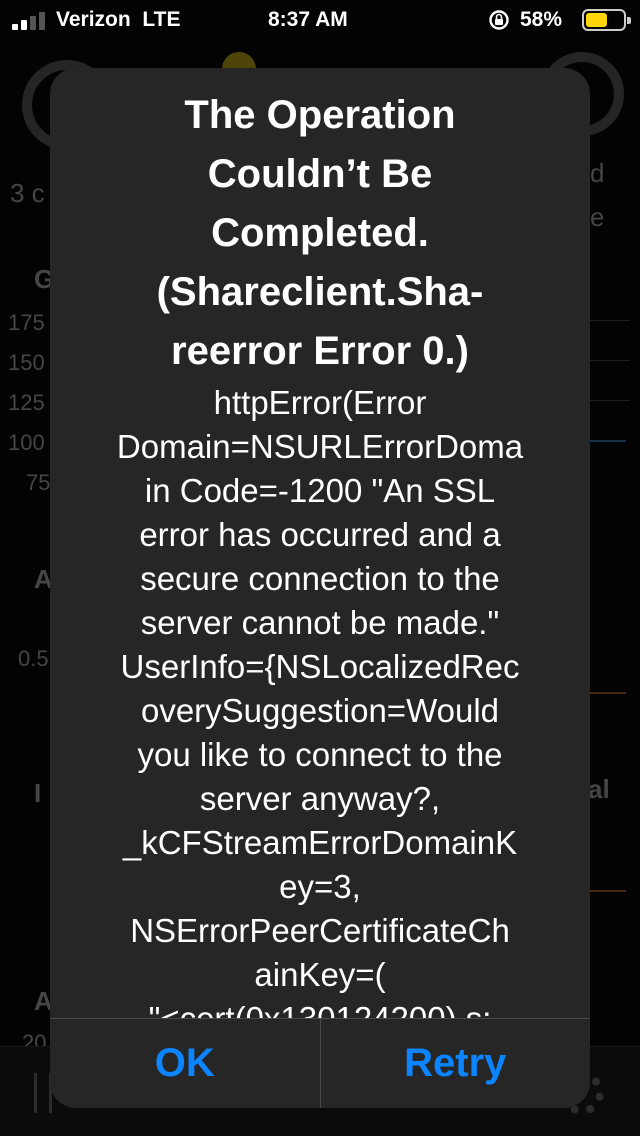 This screenshot has width=640, height=1136. What do you see at coordinates (320, 886) in the screenshot?
I see `alert-message-line: ey=3,` at bounding box center [320, 886].